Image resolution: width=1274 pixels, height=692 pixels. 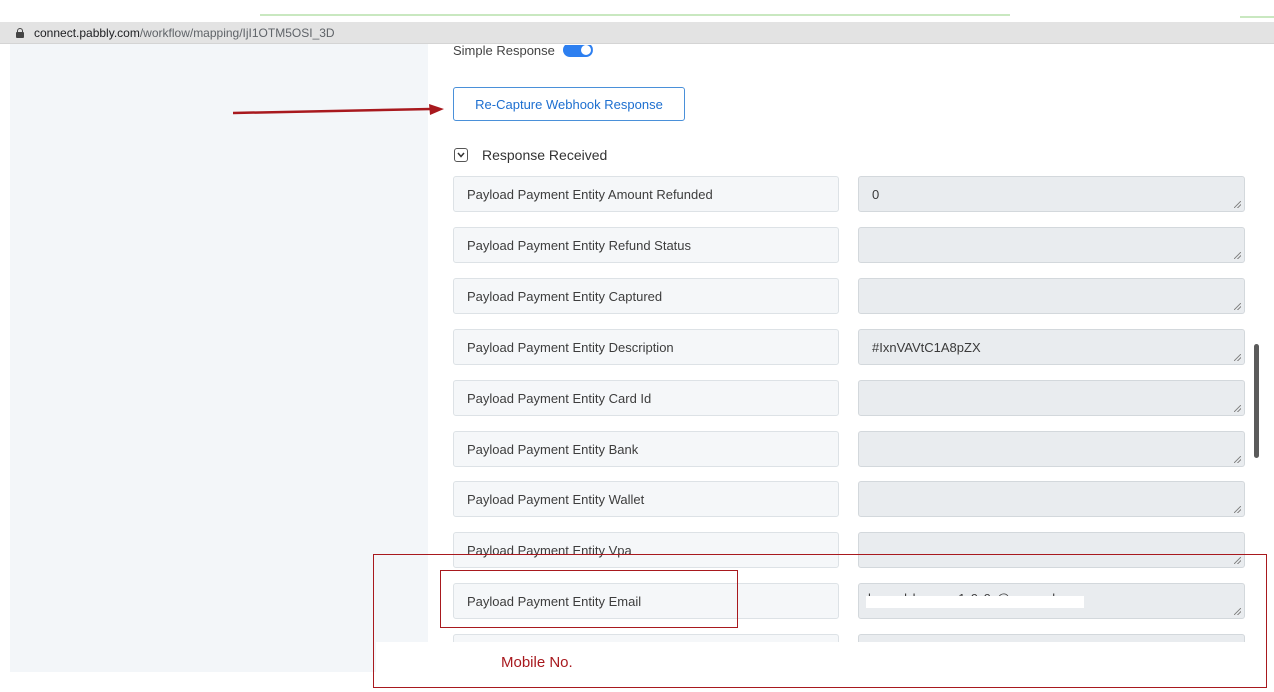 I want to click on field-label: Payload Payment Entity Captured, so click(x=646, y=296).